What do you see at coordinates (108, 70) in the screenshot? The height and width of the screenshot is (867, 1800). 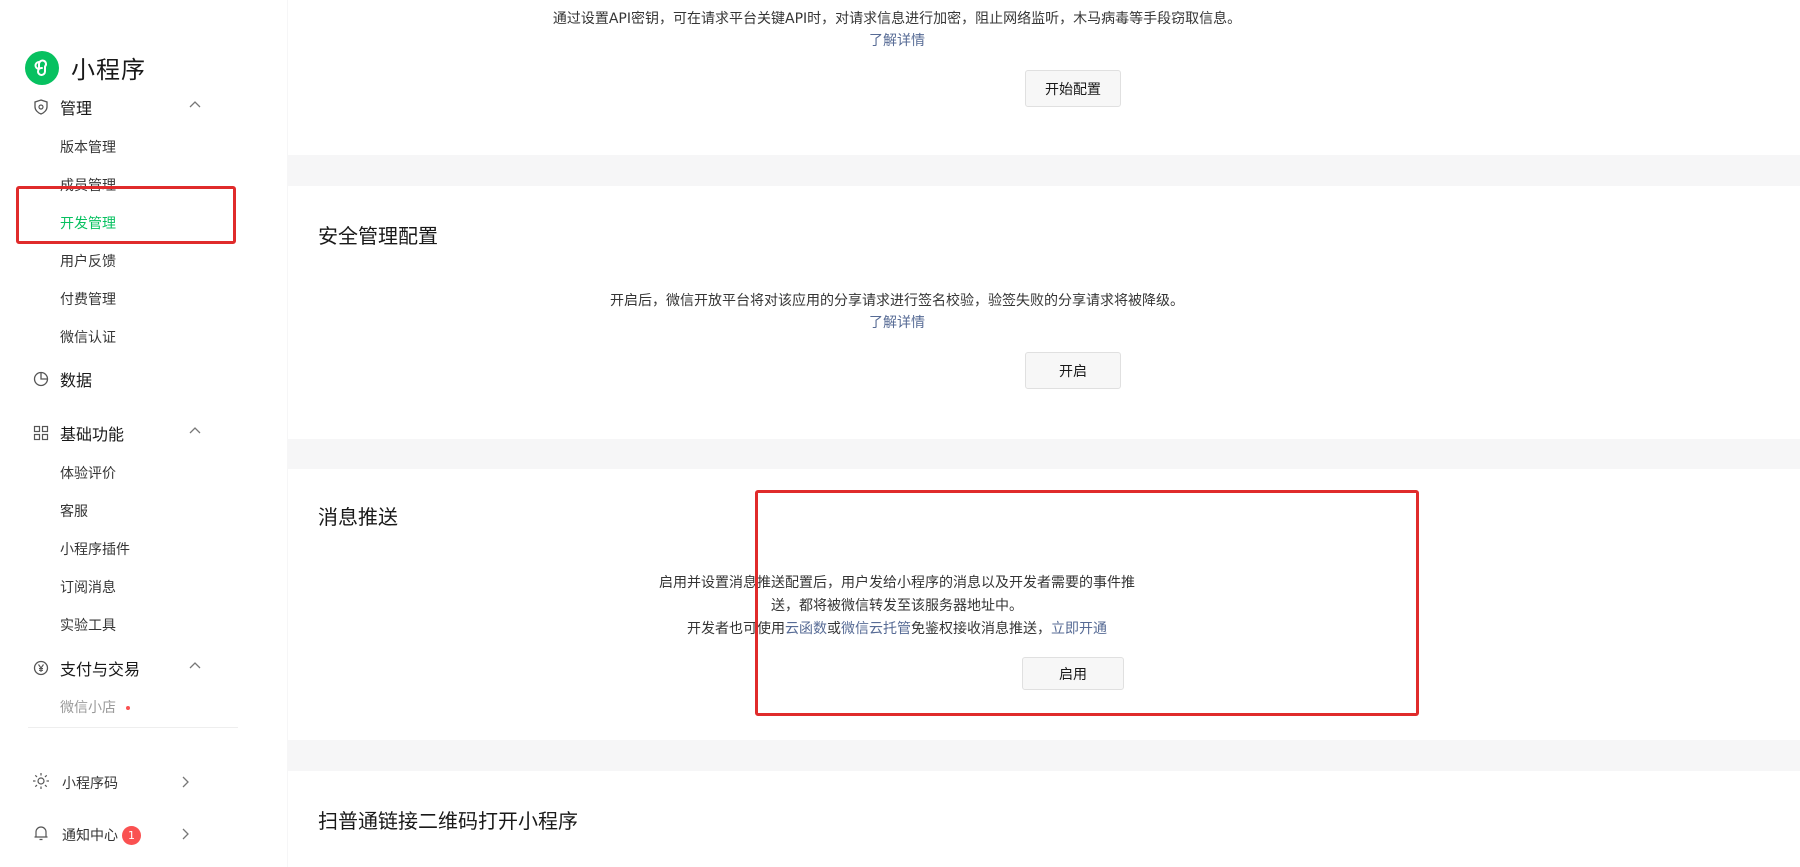 I see `brand-name: 小程序` at bounding box center [108, 70].